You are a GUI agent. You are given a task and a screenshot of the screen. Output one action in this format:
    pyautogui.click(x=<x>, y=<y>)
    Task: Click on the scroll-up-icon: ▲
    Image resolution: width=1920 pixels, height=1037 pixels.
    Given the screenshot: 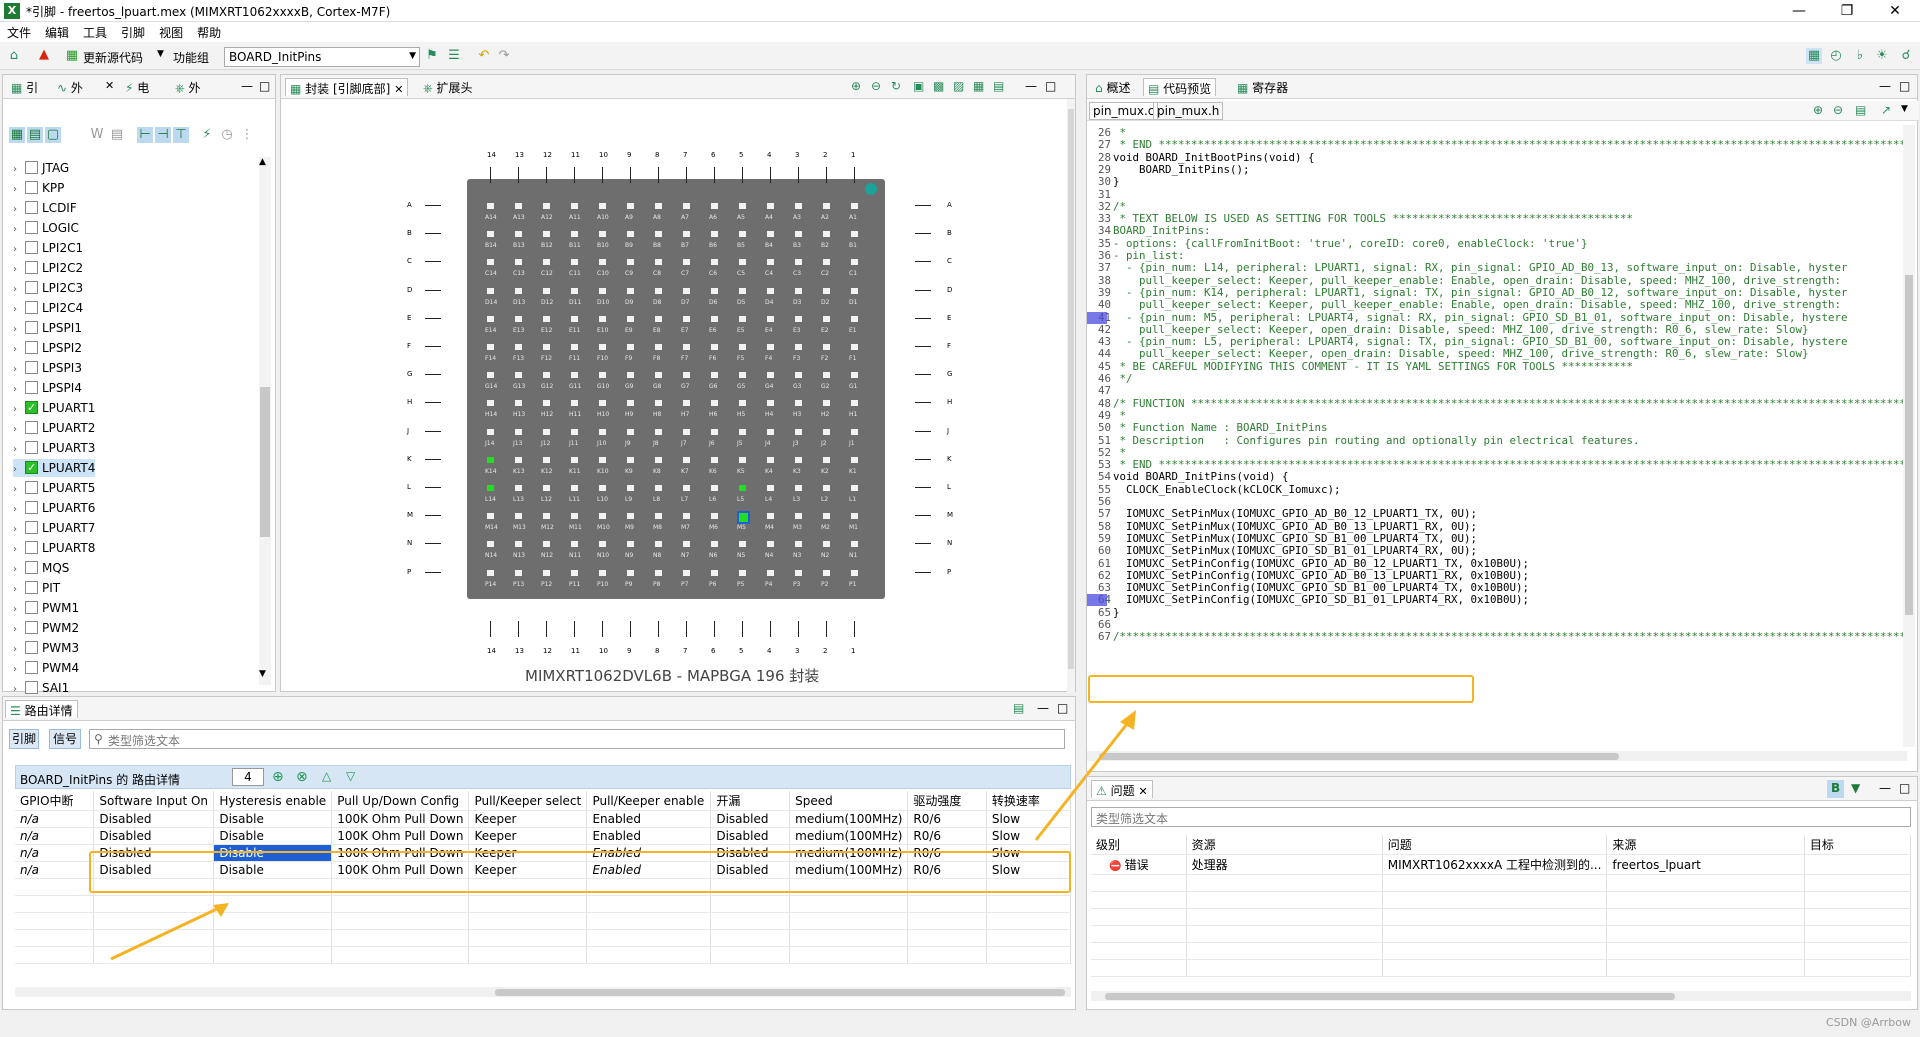 What is the action you would take?
    pyautogui.click(x=262, y=162)
    